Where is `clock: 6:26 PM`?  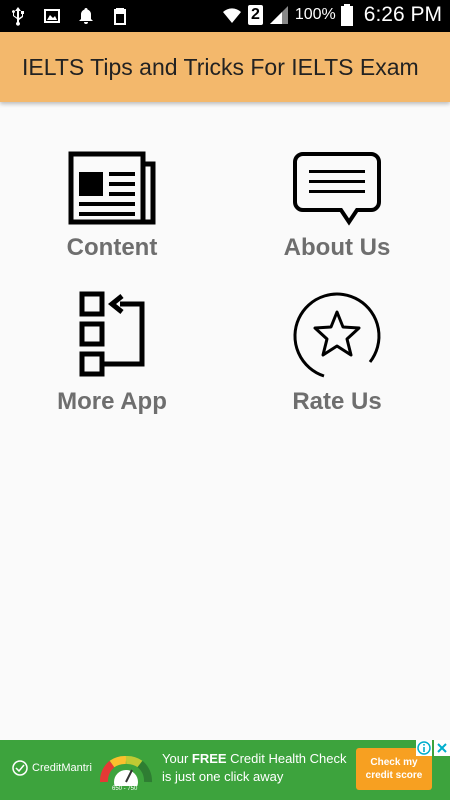 clock: 6:26 PM is located at coordinates (402, 14).